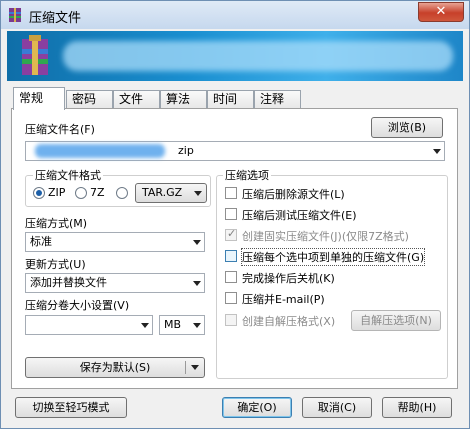 This screenshot has width=470, height=429. Describe the element at coordinates (15, 15) in the screenshot. I see `winrar-app-icon` at that location.